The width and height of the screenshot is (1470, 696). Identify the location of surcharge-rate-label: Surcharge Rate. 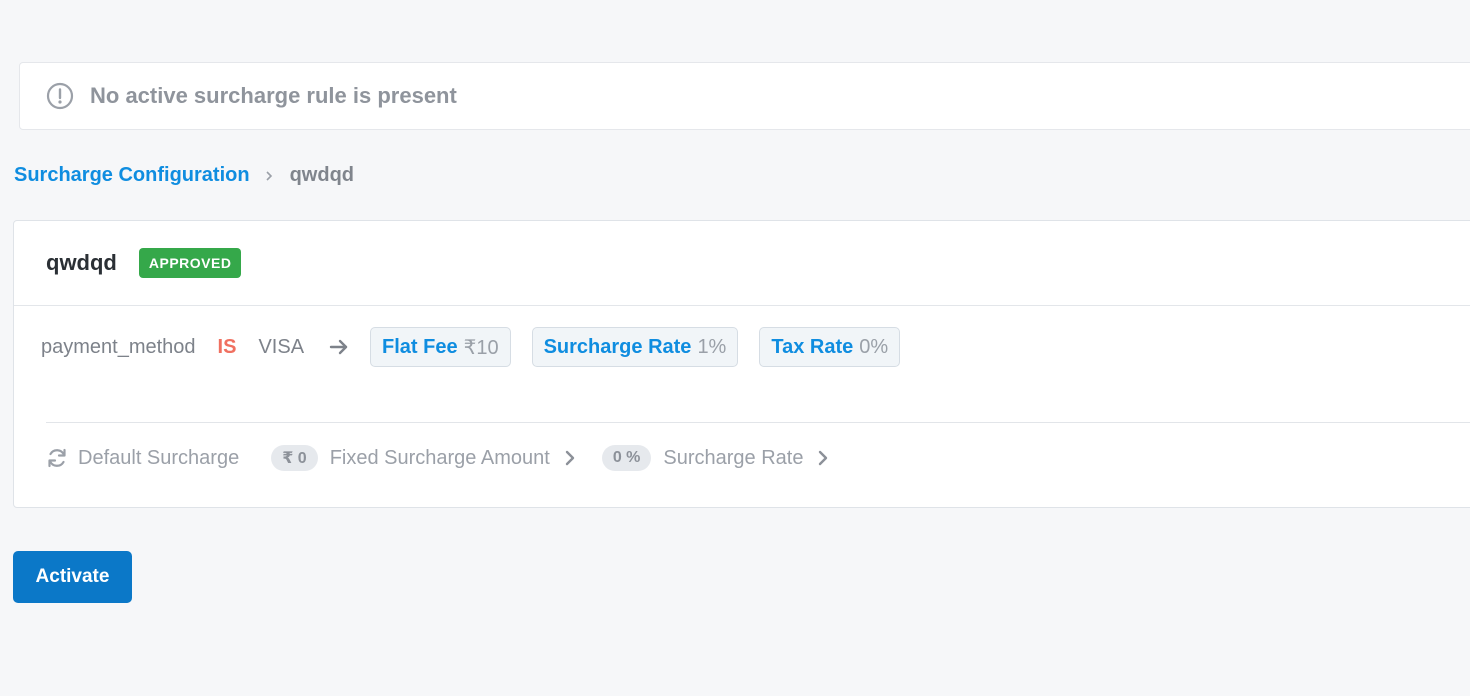
(733, 457).